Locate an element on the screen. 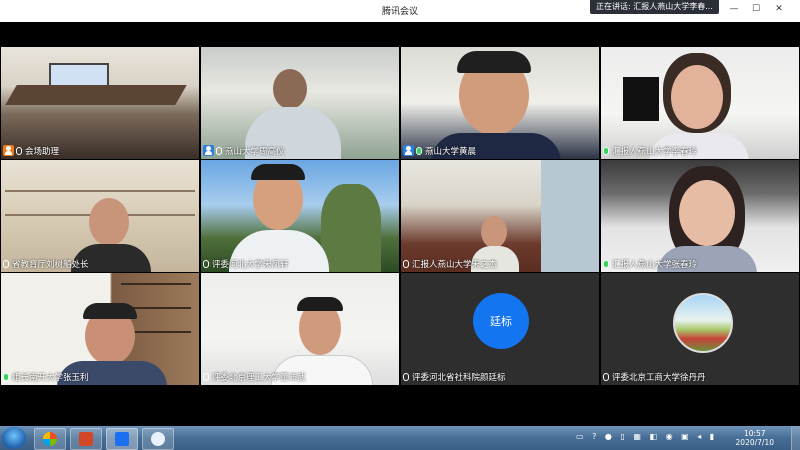 This screenshot has width=800, height=450. participant-name: 评委北京理工大学董沛武 is located at coordinates (259, 377).